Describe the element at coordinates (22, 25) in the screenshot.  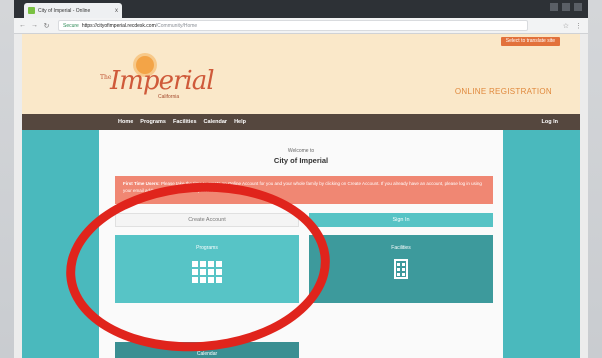
I see `back-icon: ←` at that location.